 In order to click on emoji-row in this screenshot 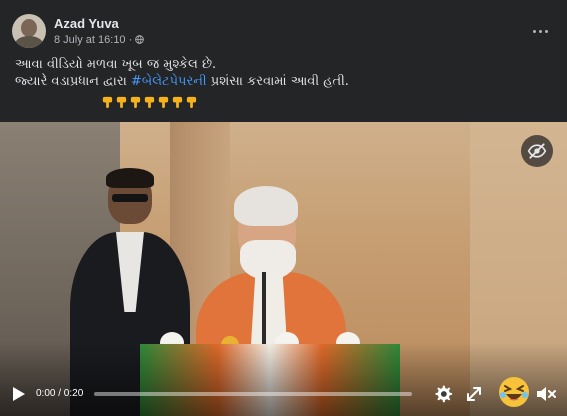, I will do `click(149, 102)`.